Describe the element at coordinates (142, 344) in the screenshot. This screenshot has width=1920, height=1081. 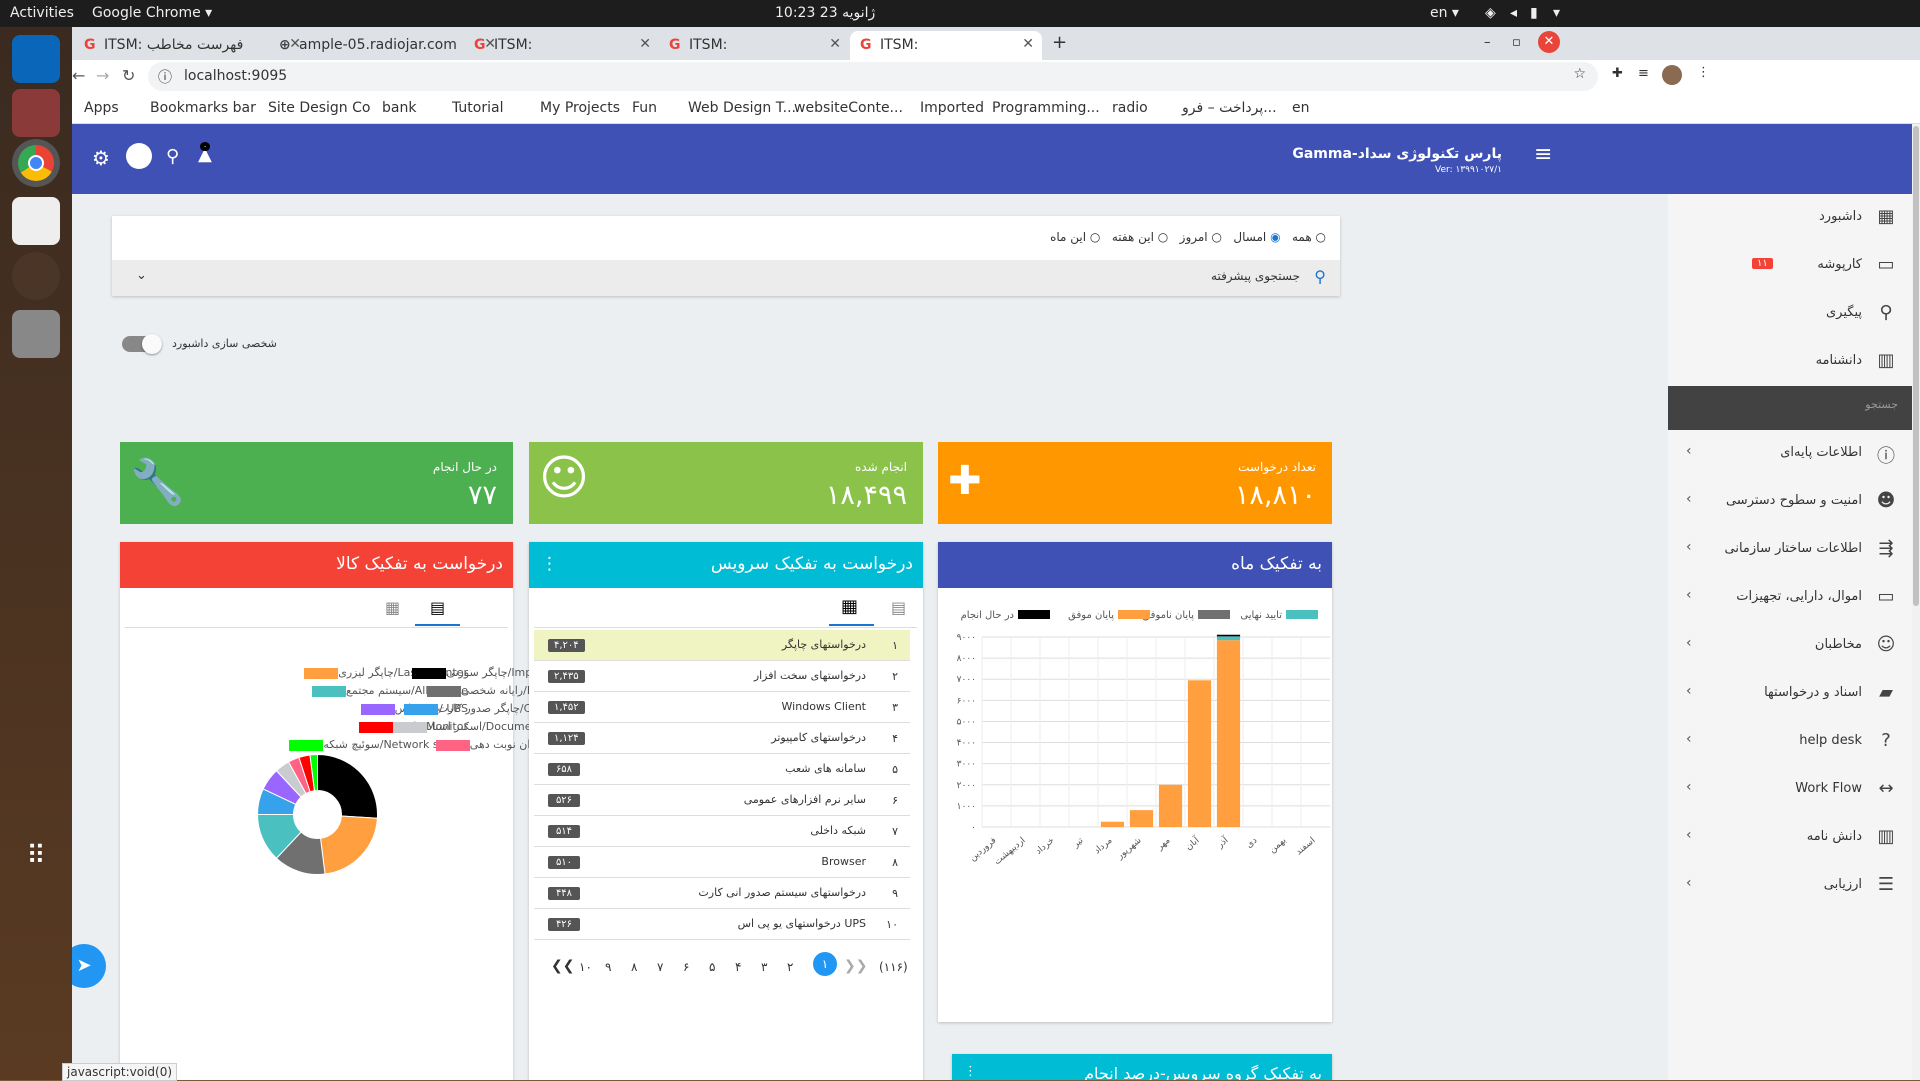
I see `personalize-toggle` at that location.